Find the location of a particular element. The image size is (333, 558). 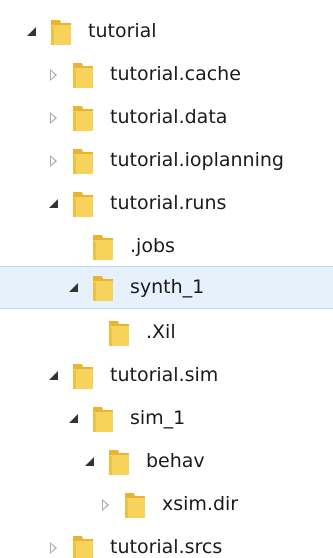

tree-item-label: .Xil is located at coordinates (161, 332).